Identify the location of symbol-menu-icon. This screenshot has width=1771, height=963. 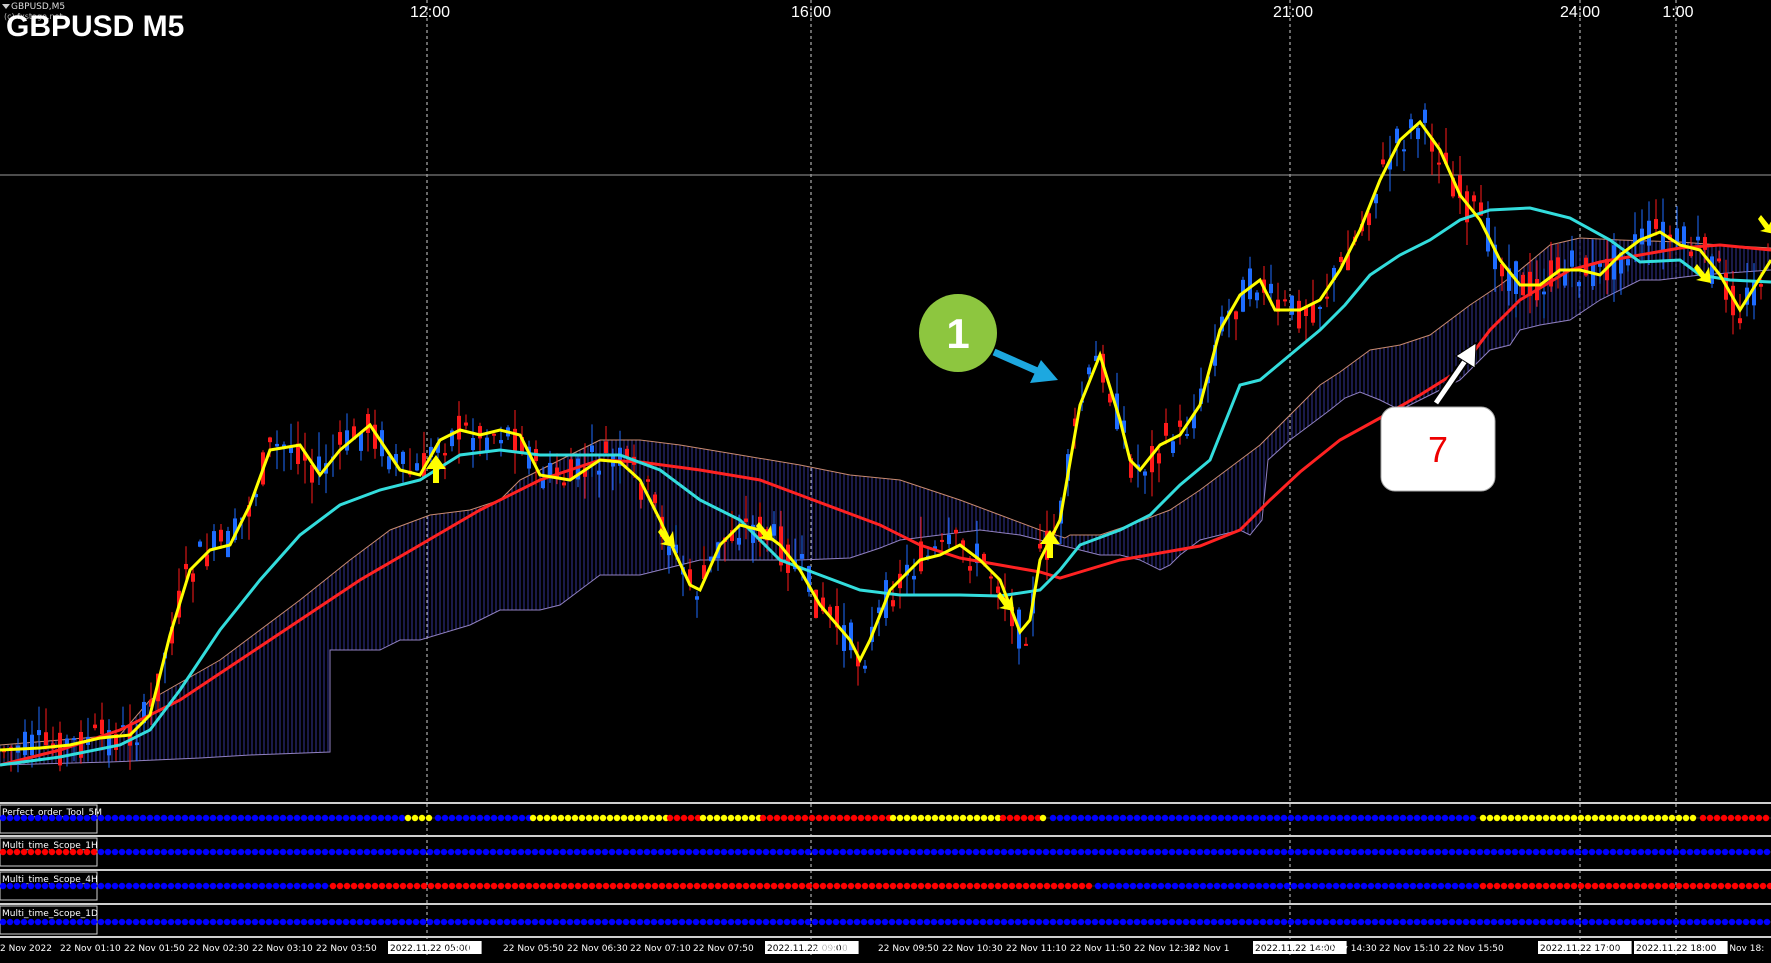
(6, 6).